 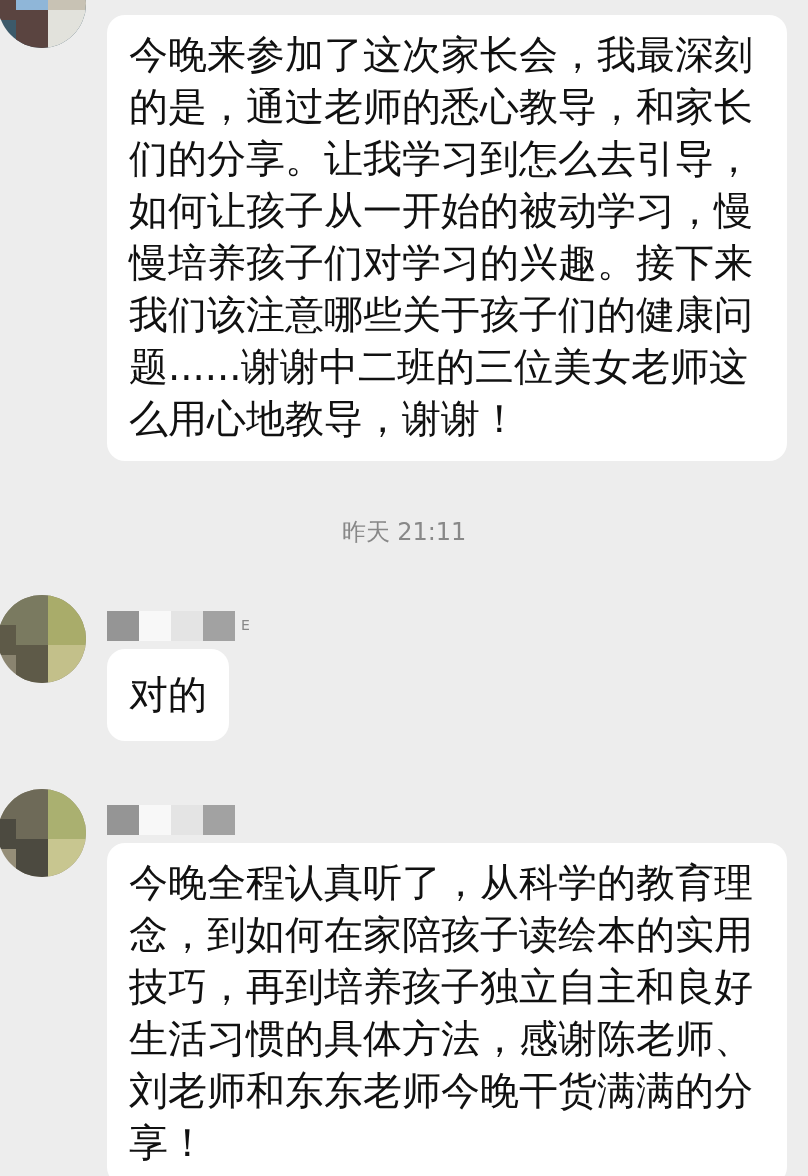 What do you see at coordinates (168, 695) in the screenshot?
I see `message-bubble: 对的` at bounding box center [168, 695].